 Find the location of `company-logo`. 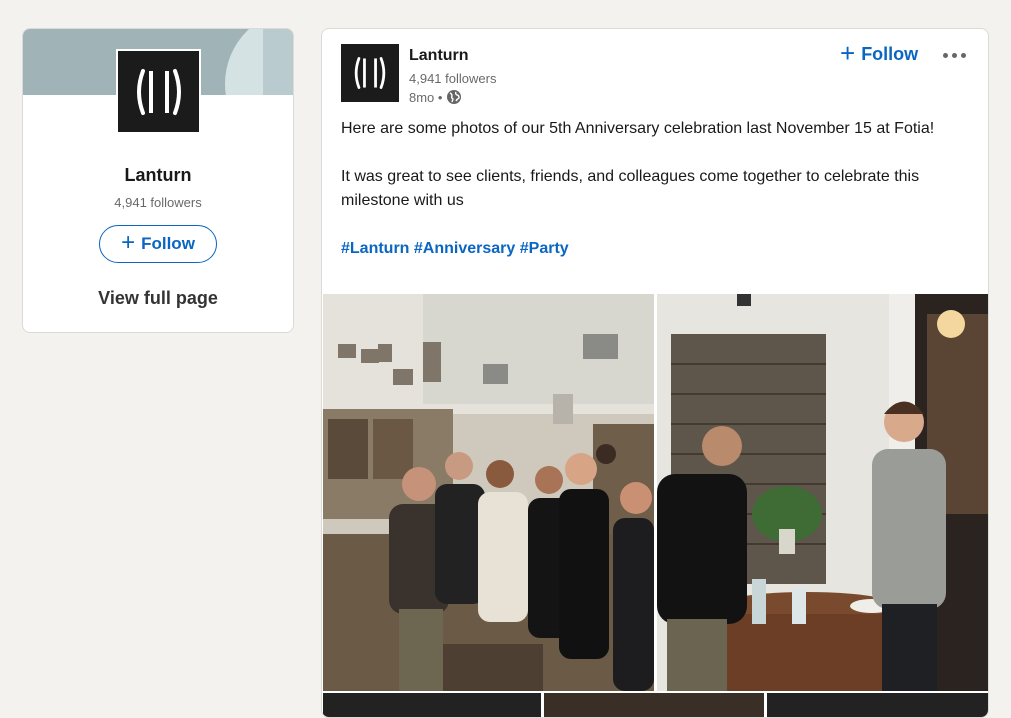

company-logo is located at coordinates (158, 91).